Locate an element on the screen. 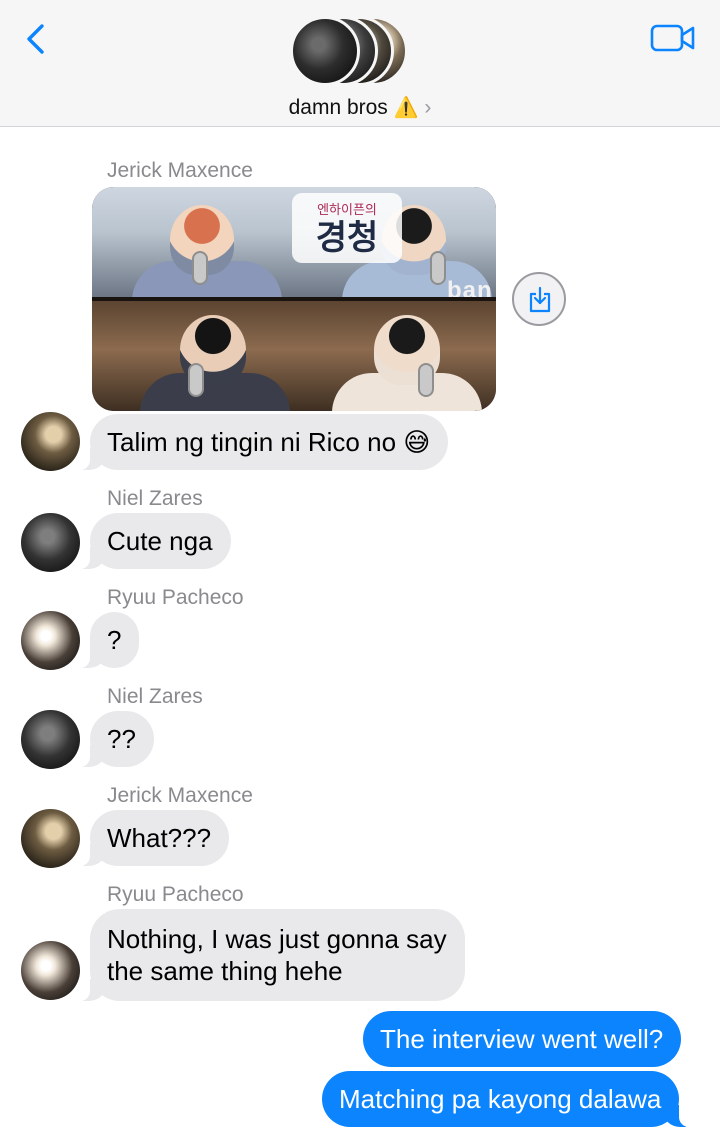 This screenshot has height=1131, width=720. message-text: ?? is located at coordinates (121, 739).